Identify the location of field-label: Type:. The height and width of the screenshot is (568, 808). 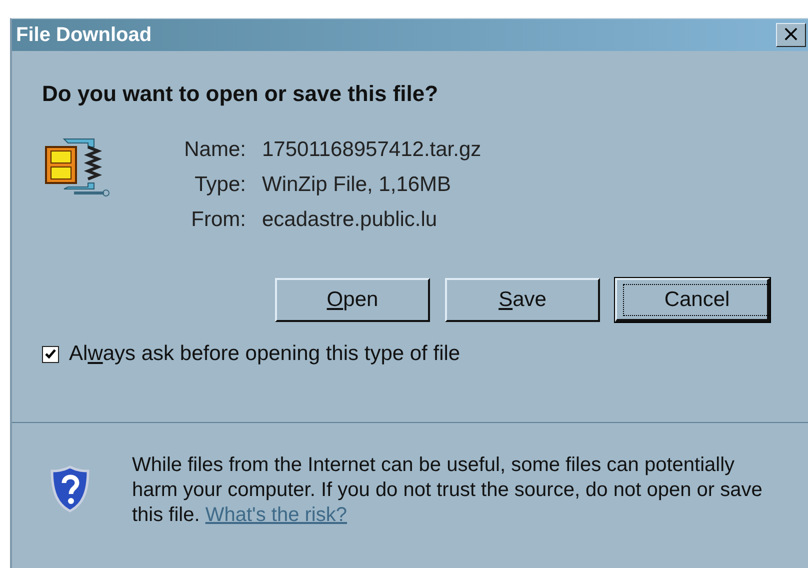
(220, 185).